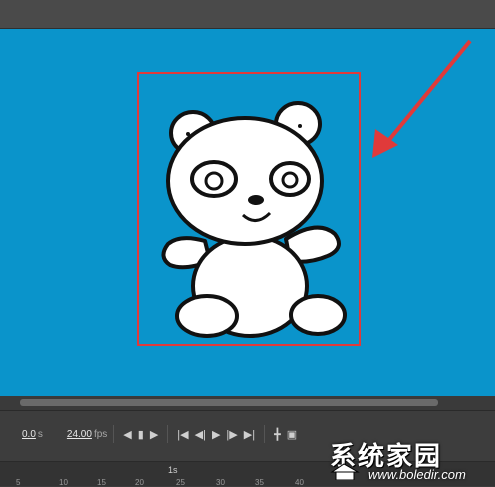 The image size is (495, 487). I want to click on time-value: 0.0, so click(29, 434).